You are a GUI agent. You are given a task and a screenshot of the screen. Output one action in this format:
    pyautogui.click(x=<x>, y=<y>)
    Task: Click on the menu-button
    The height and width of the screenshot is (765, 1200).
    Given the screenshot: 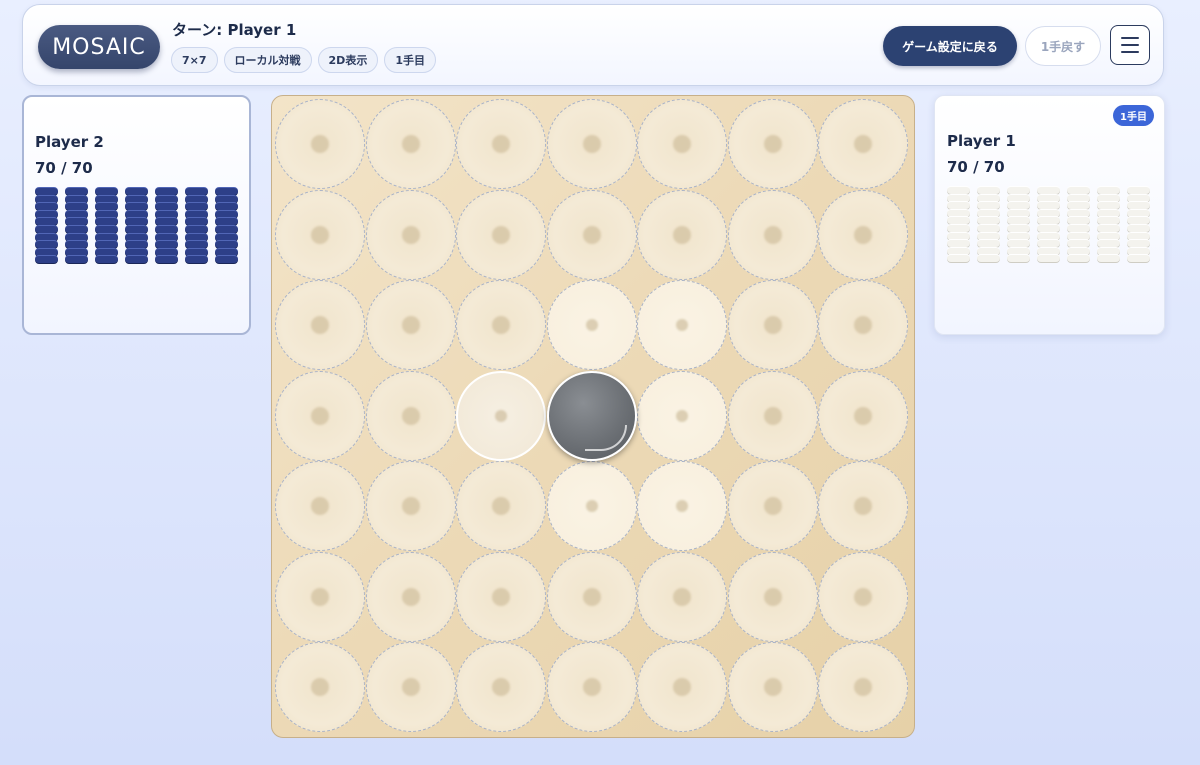 What is the action you would take?
    pyautogui.click(x=1130, y=45)
    